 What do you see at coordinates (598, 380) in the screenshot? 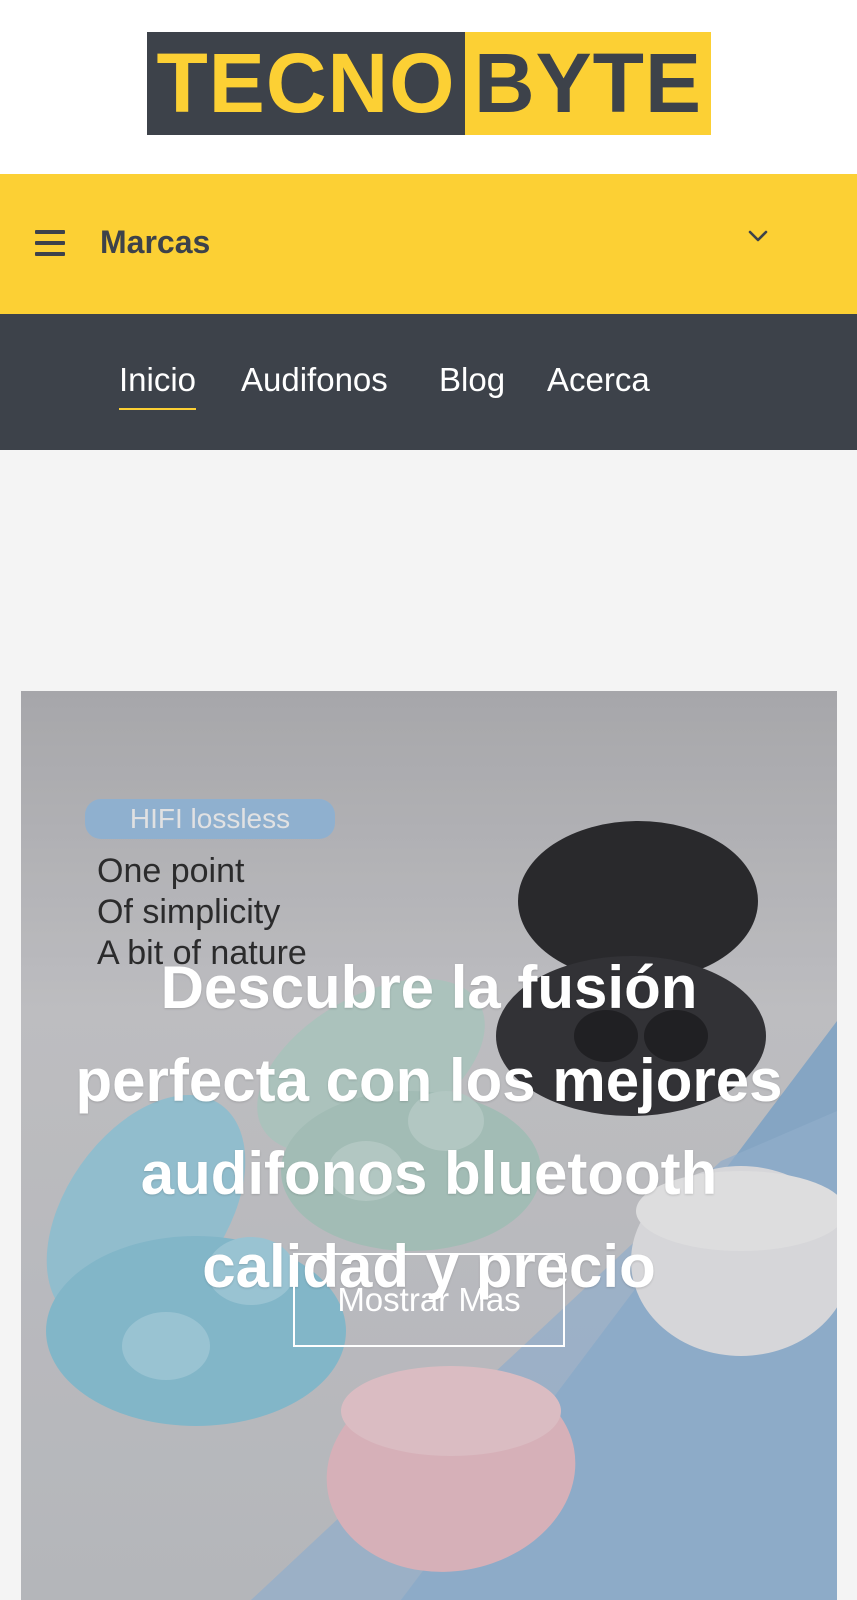
I see `nav-item-acerca: Acerca` at bounding box center [598, 380].